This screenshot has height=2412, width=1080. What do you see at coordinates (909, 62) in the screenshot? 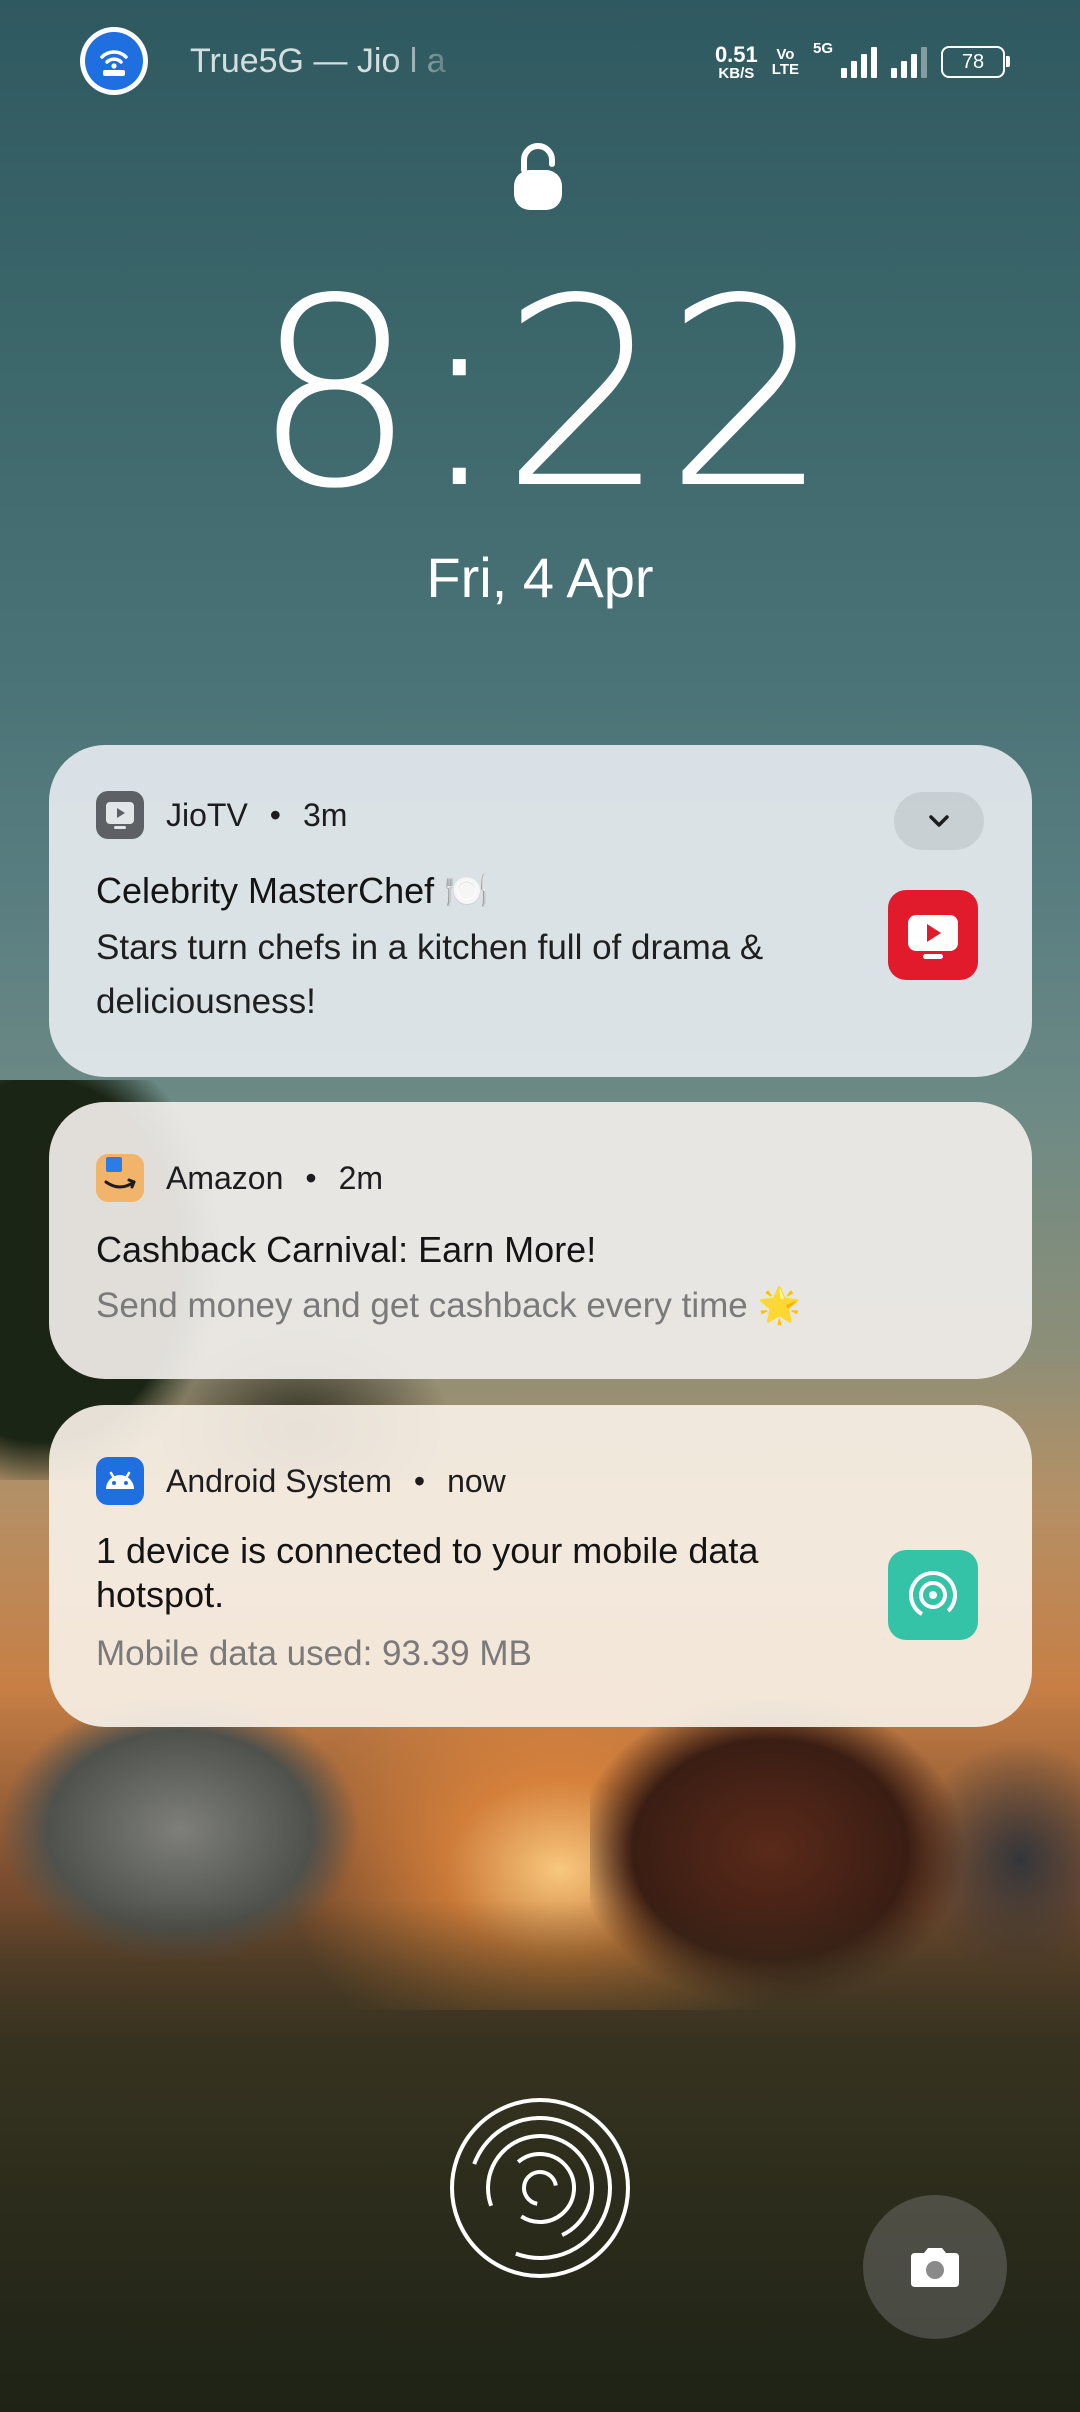
I see `signal-strength-icon-sim2` at bounding box center [909, 62].